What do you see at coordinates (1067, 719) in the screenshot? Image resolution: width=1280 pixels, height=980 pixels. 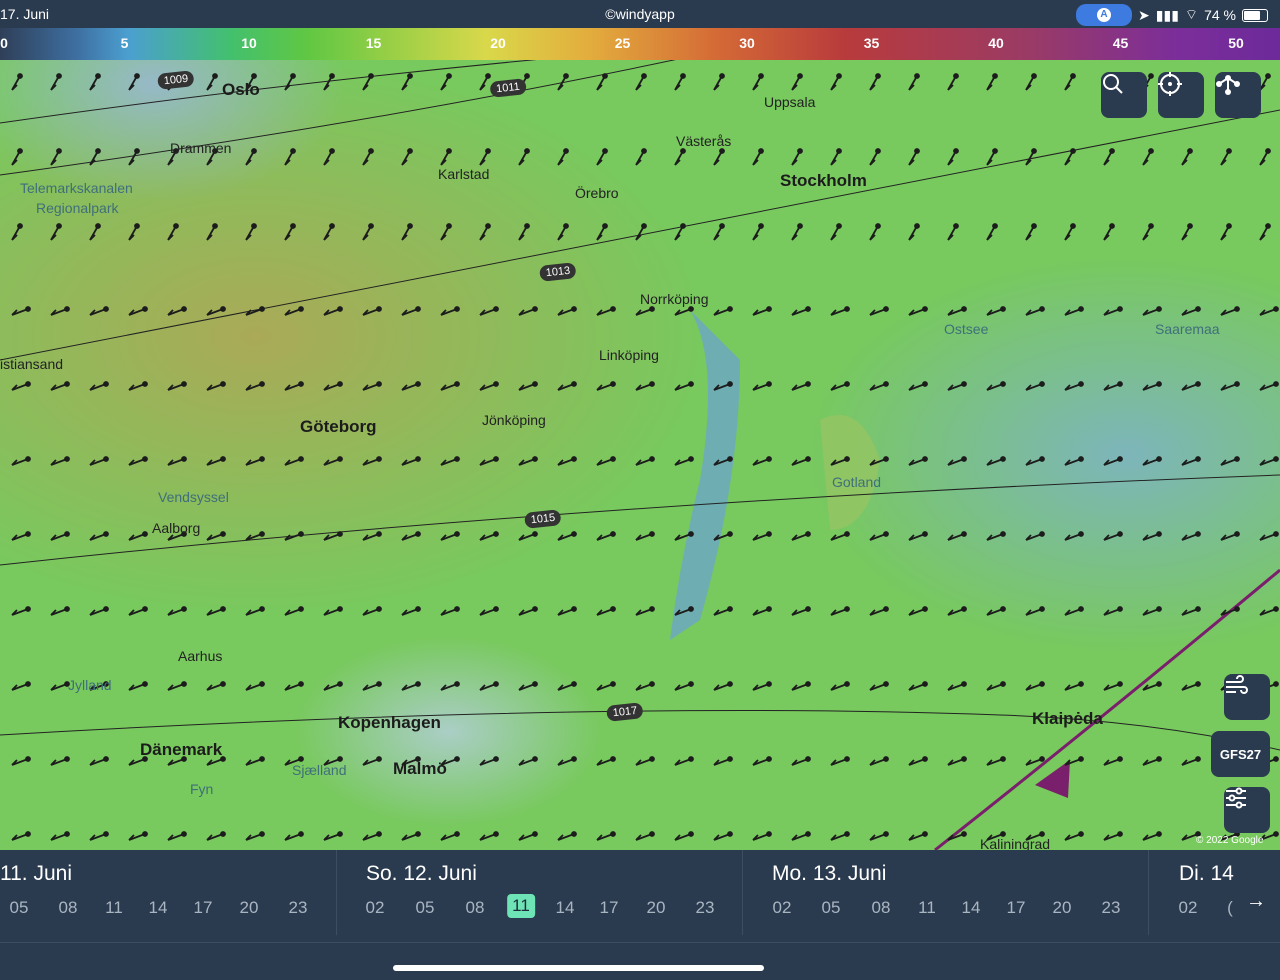 I see `city-label: Klaipėda` at bounding box center [1067, 719].